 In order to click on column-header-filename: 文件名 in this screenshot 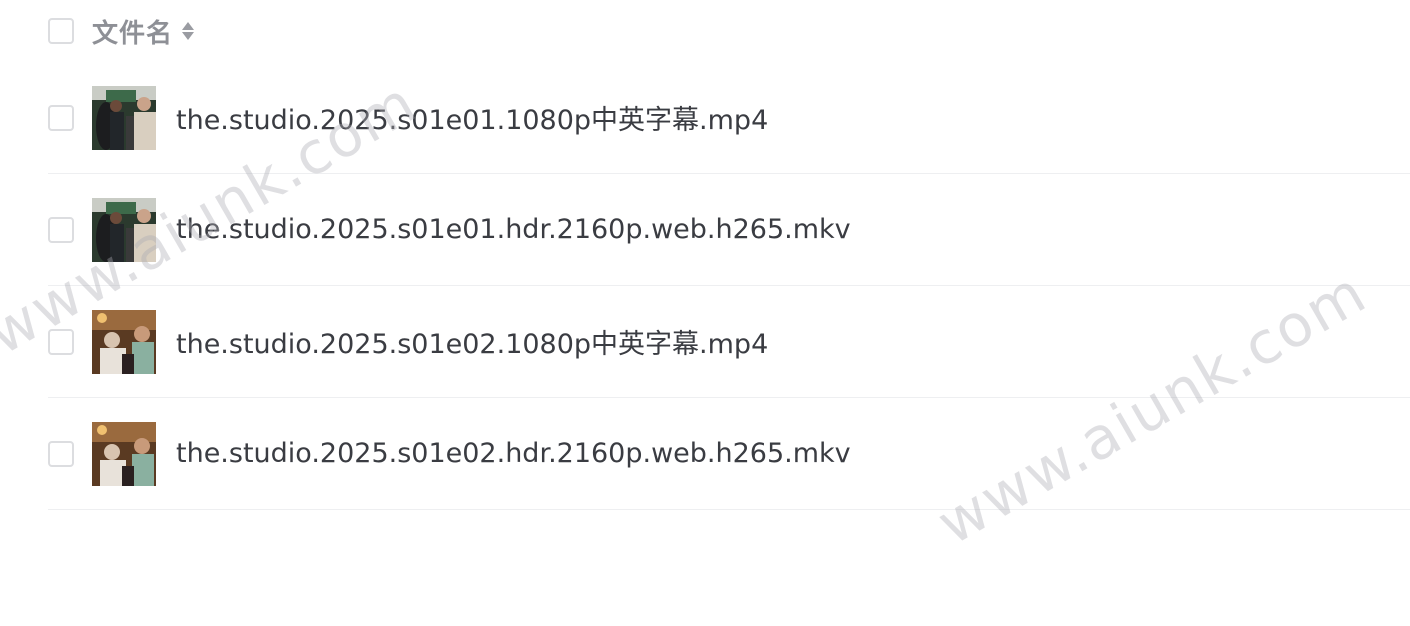, I will do `click(132, 31)`.